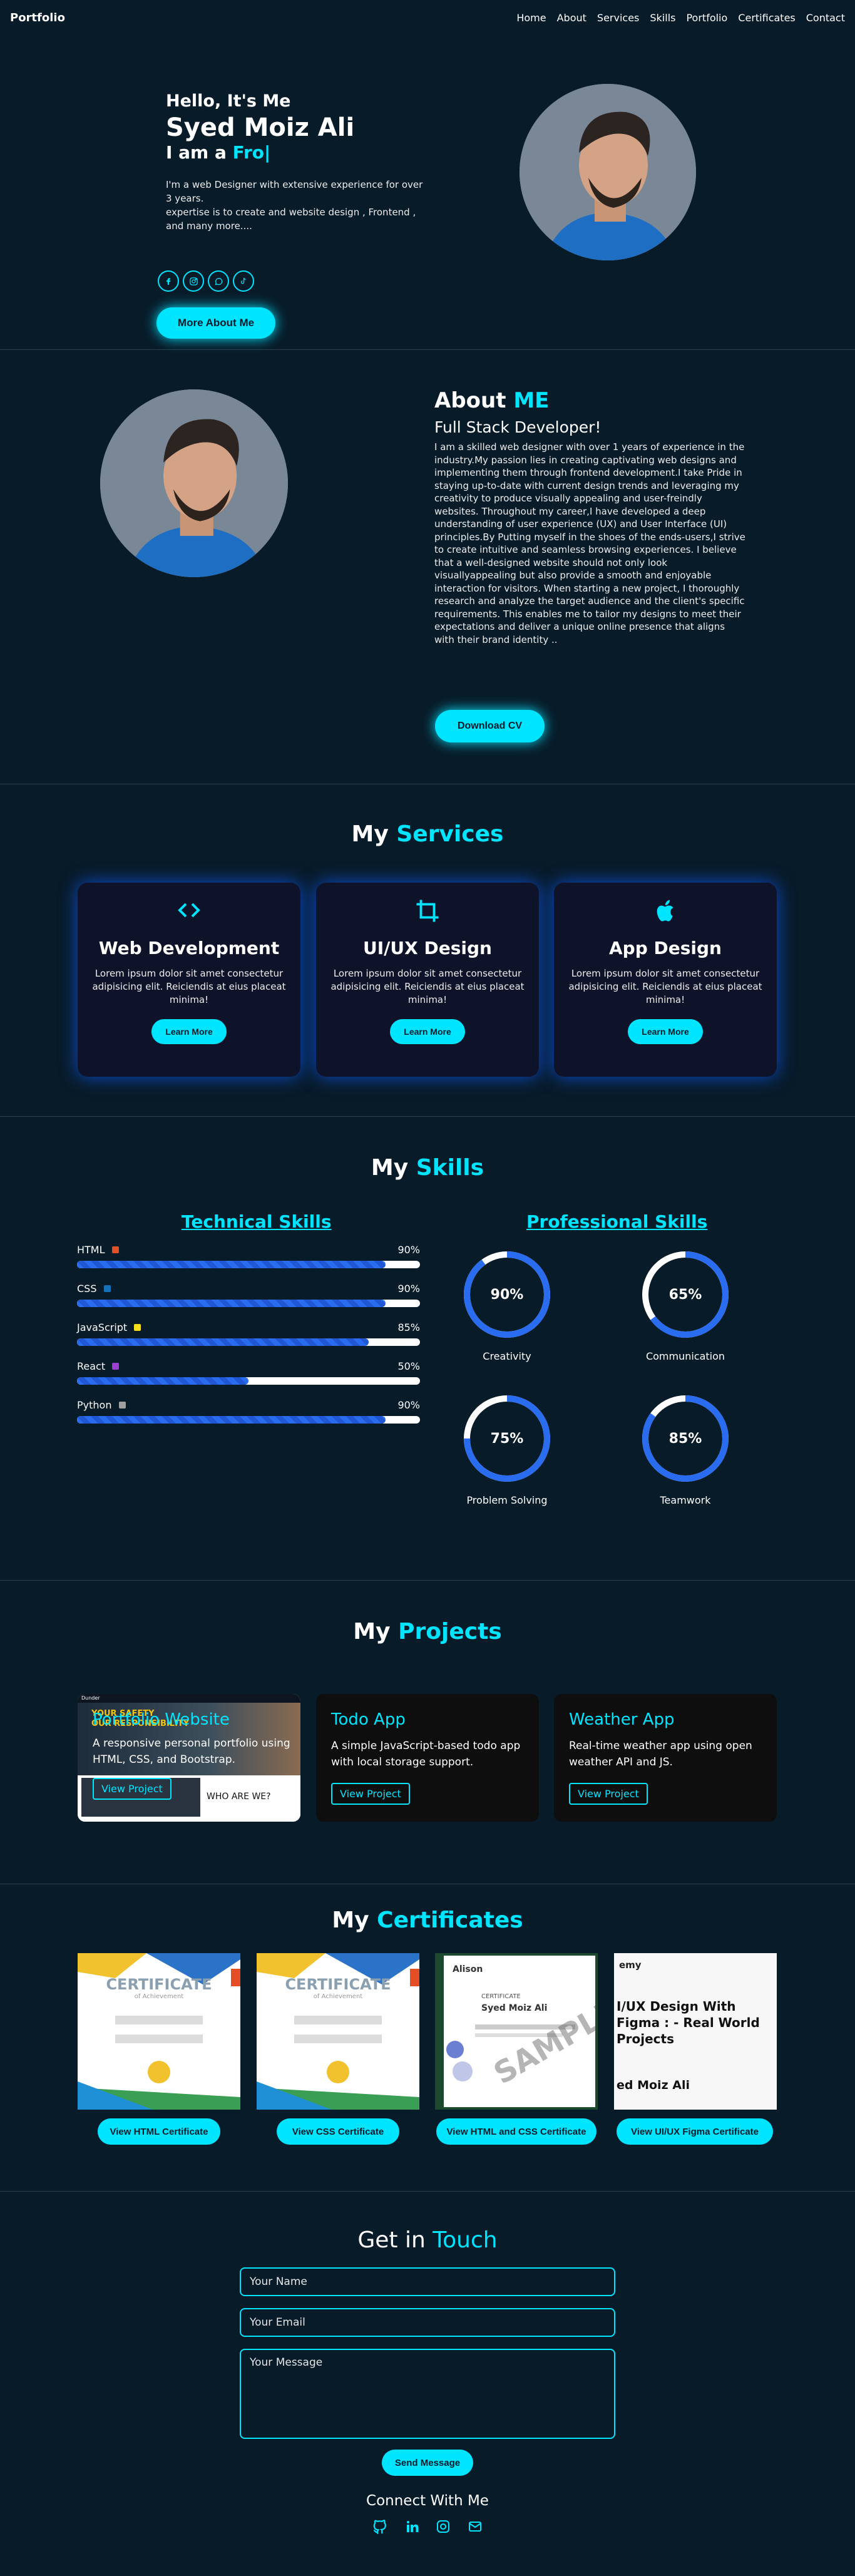  Describe the element at coordinates (115, 1249) in the screenshot. I see `html5-icon` at that location.